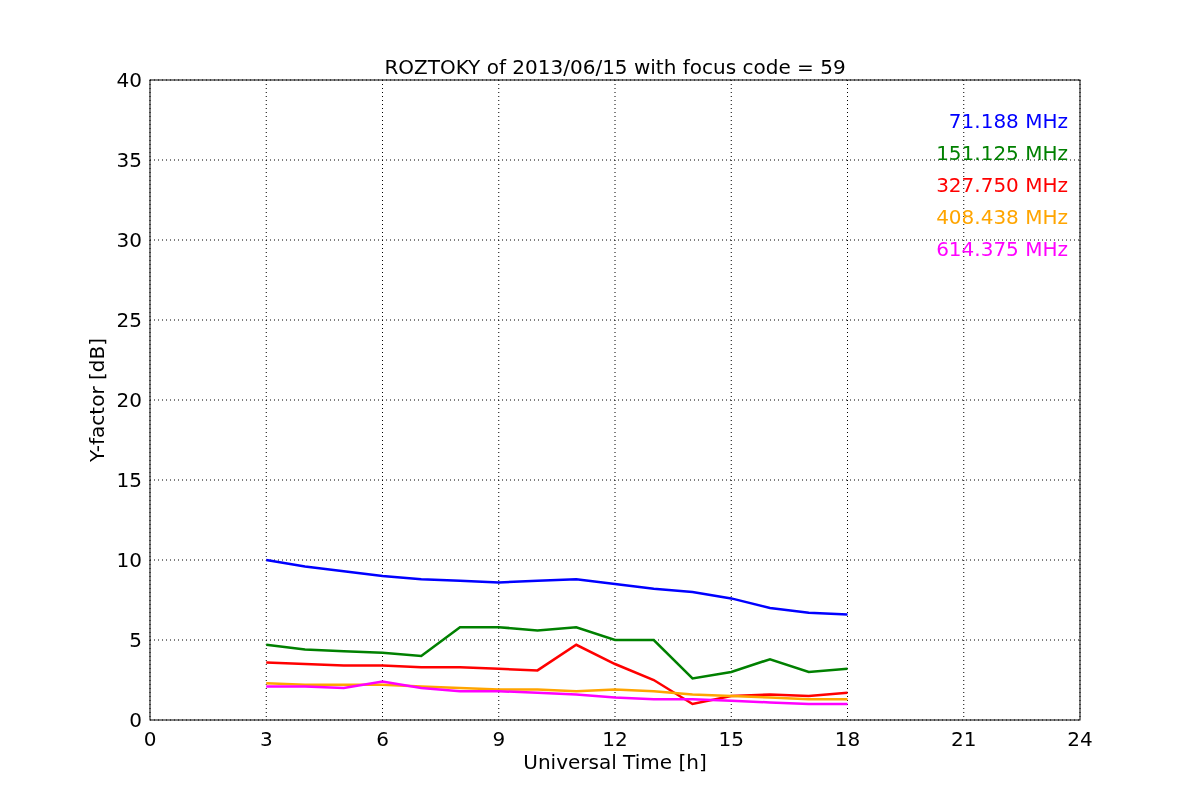 This screenshot has width=1200, height=800. What do you see at coordinates (615, 762) in the screenshot?
I see `x-axis-label: Universal Time [h]` at bounding box center [615, 762].